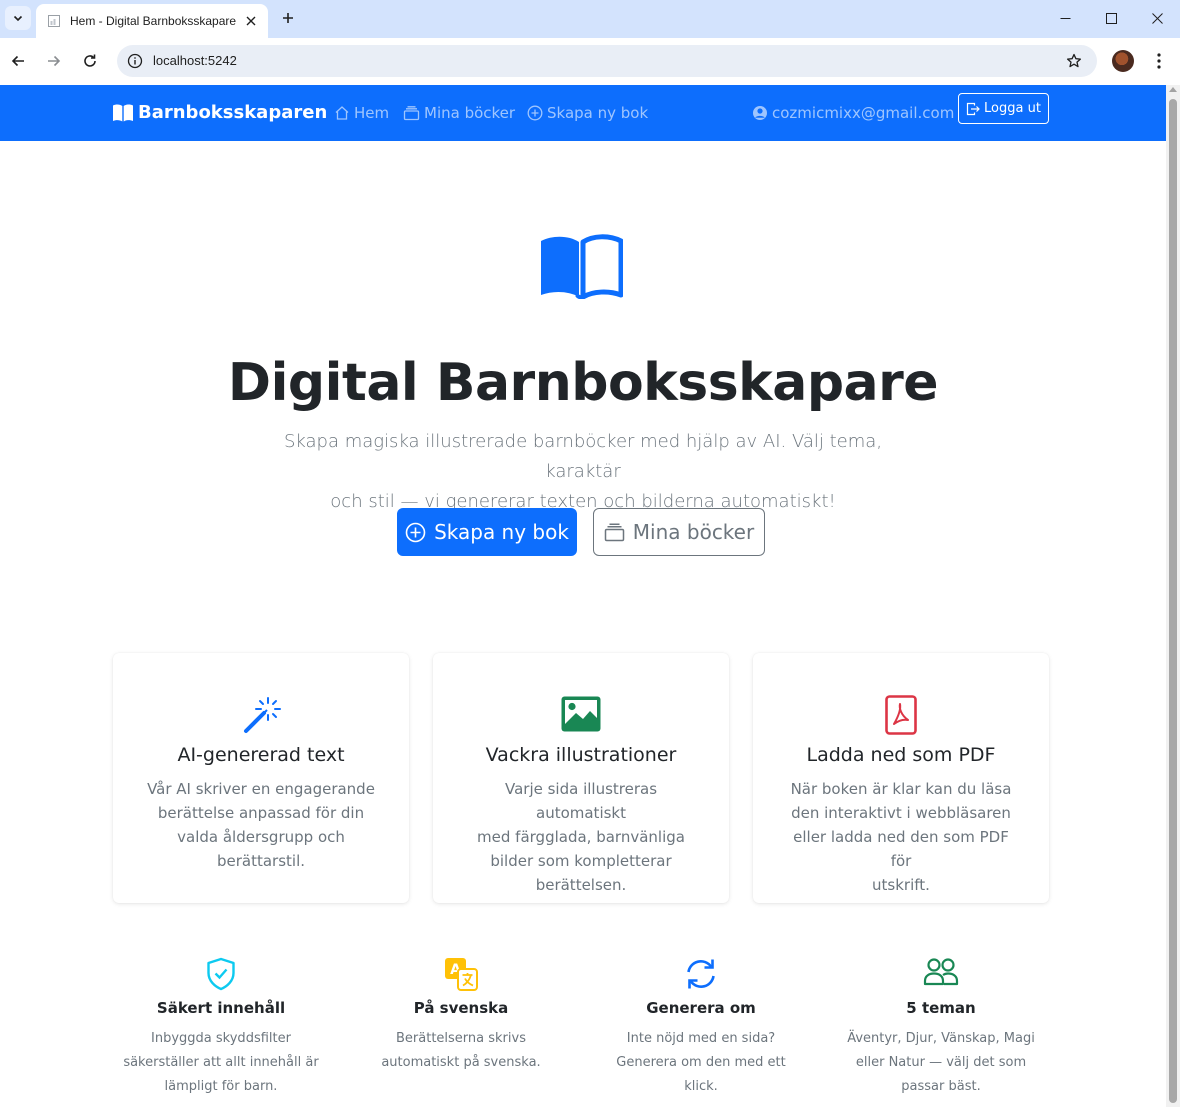 Image resolution: width=1180 pixels, height=1107 pixels. Describe the element at coordinates (221, 1086) in the screenshot. I see `feature-text-line: lämpligt för barn.` at that location.